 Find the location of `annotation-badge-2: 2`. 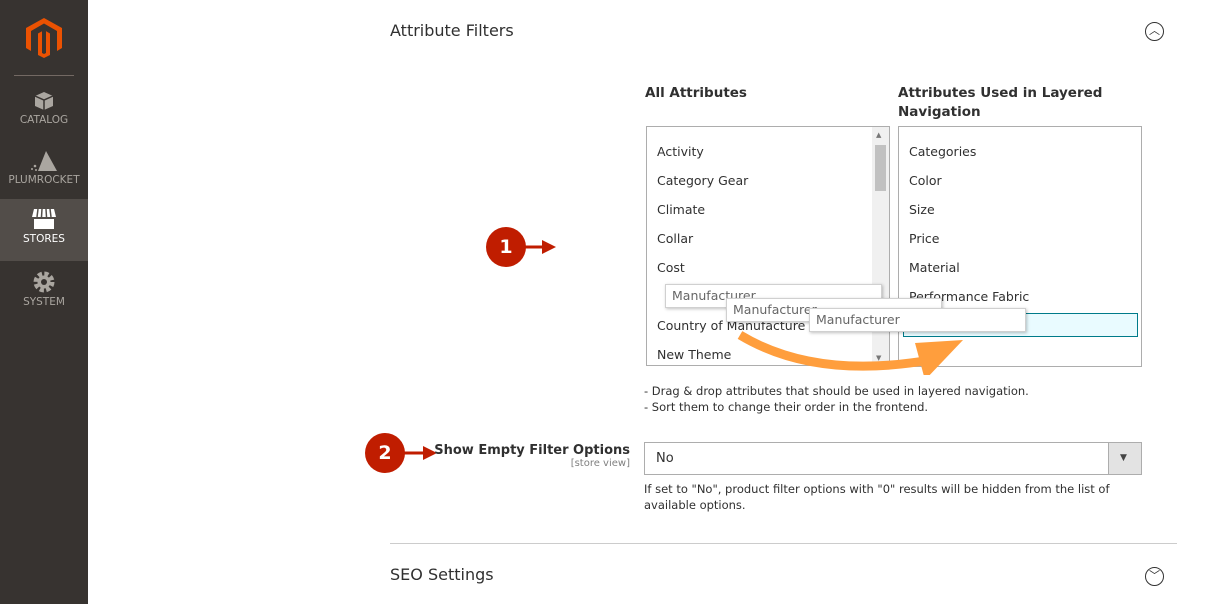

annotation-badge-2: 2 is located at coordinates (385, 453).